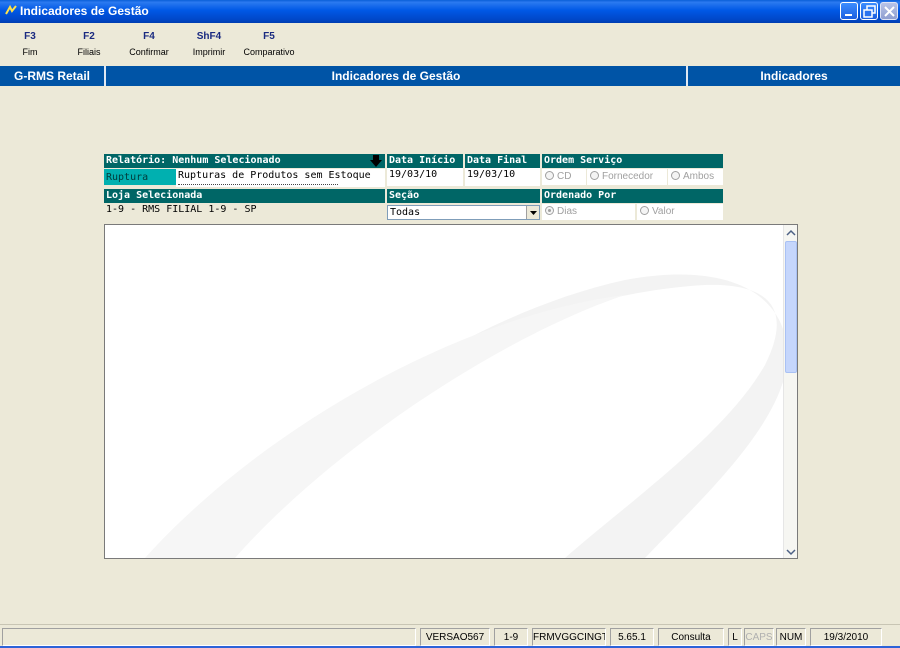 This screenshot has width=900, height=648. I want to click on secao-value: Todas, so click(405, 212).